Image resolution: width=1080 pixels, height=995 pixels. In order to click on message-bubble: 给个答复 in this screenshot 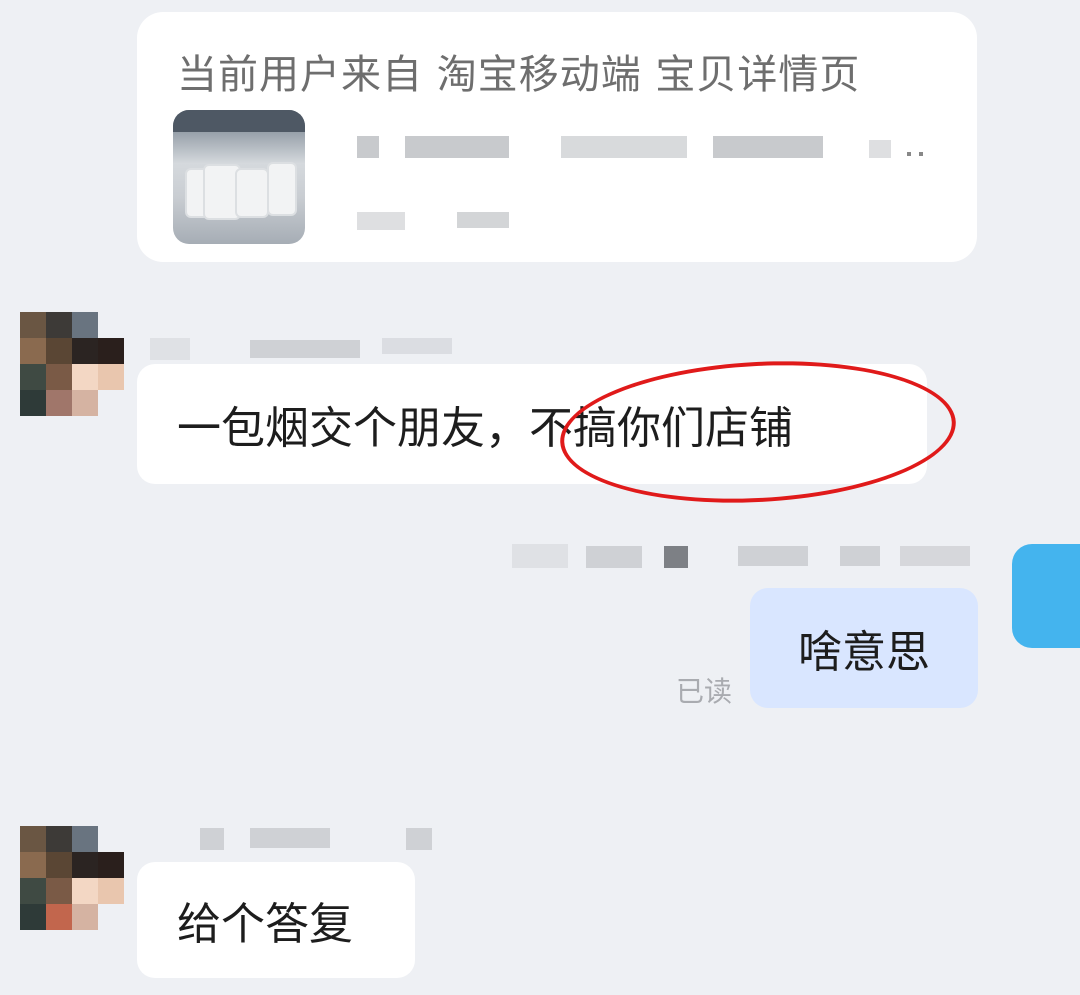, I will do `click(276, 920)`.